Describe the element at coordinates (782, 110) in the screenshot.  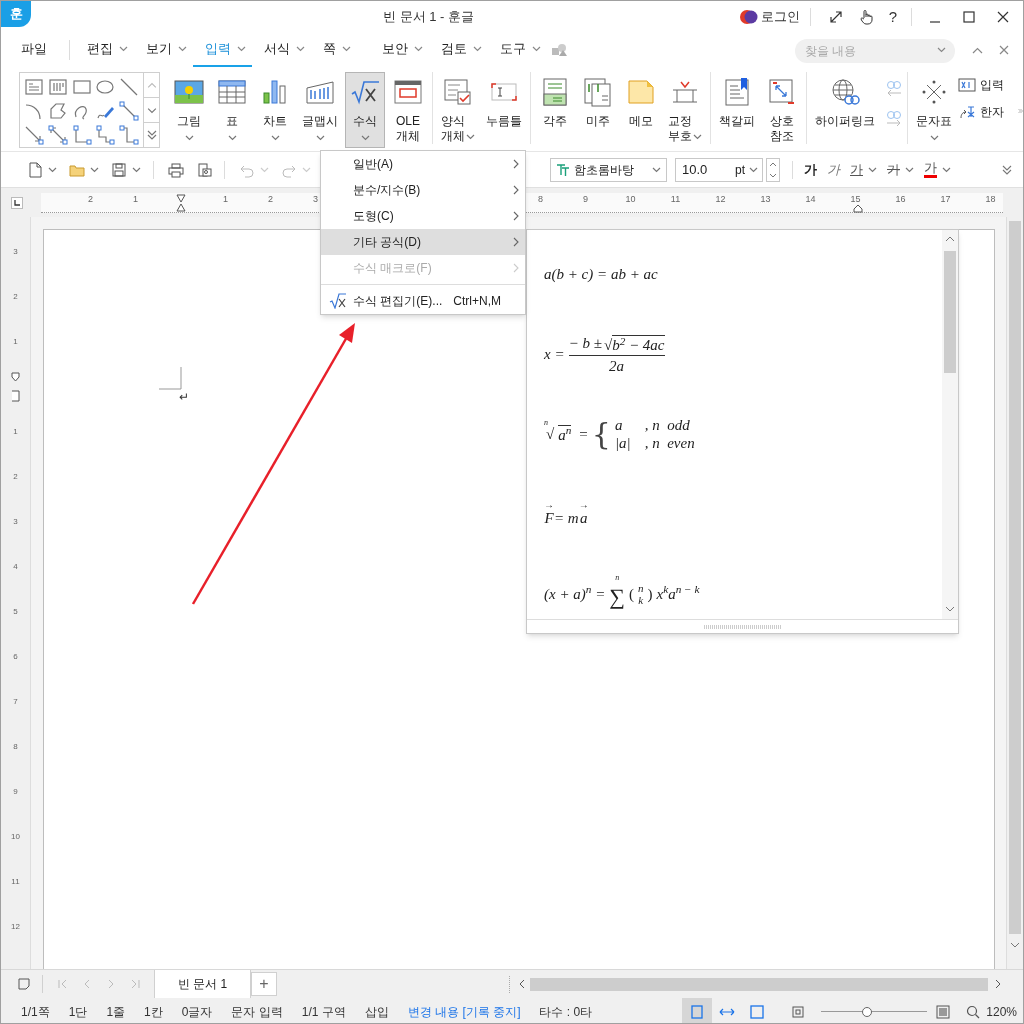
I see `ribbon-button: 상호 참조` at that location.